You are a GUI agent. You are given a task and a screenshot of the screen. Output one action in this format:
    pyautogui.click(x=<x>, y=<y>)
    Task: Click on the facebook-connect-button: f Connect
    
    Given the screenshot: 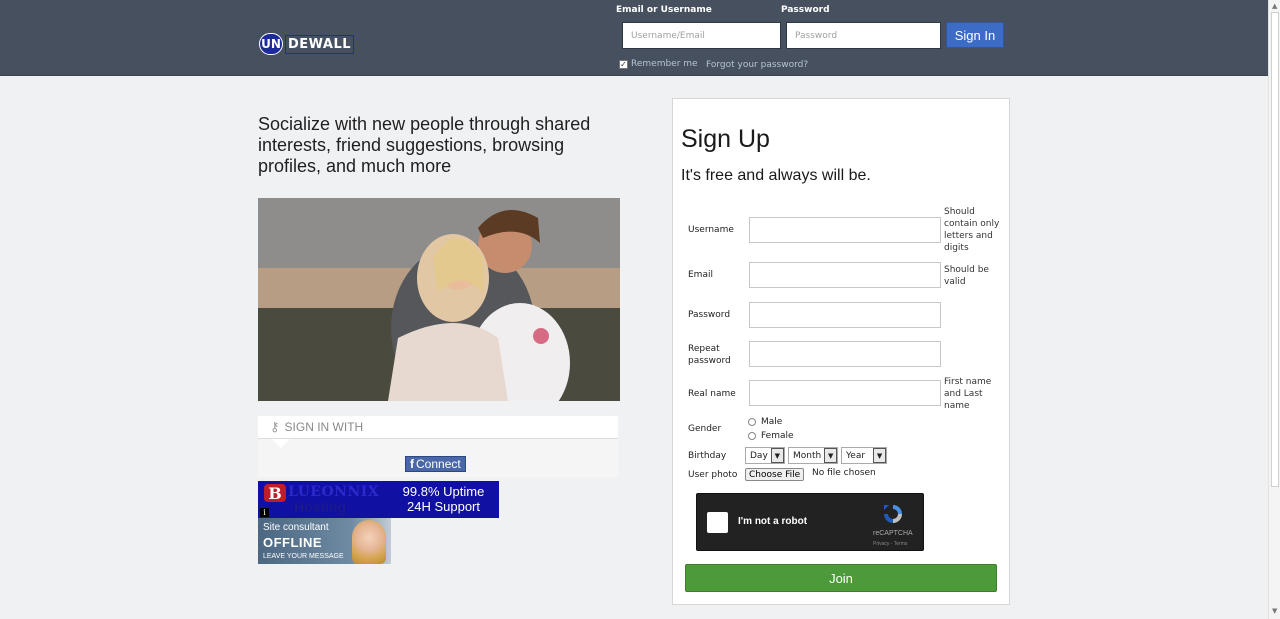 What is the action you would take?
    pyautogui.click(x=435, y=464)
    